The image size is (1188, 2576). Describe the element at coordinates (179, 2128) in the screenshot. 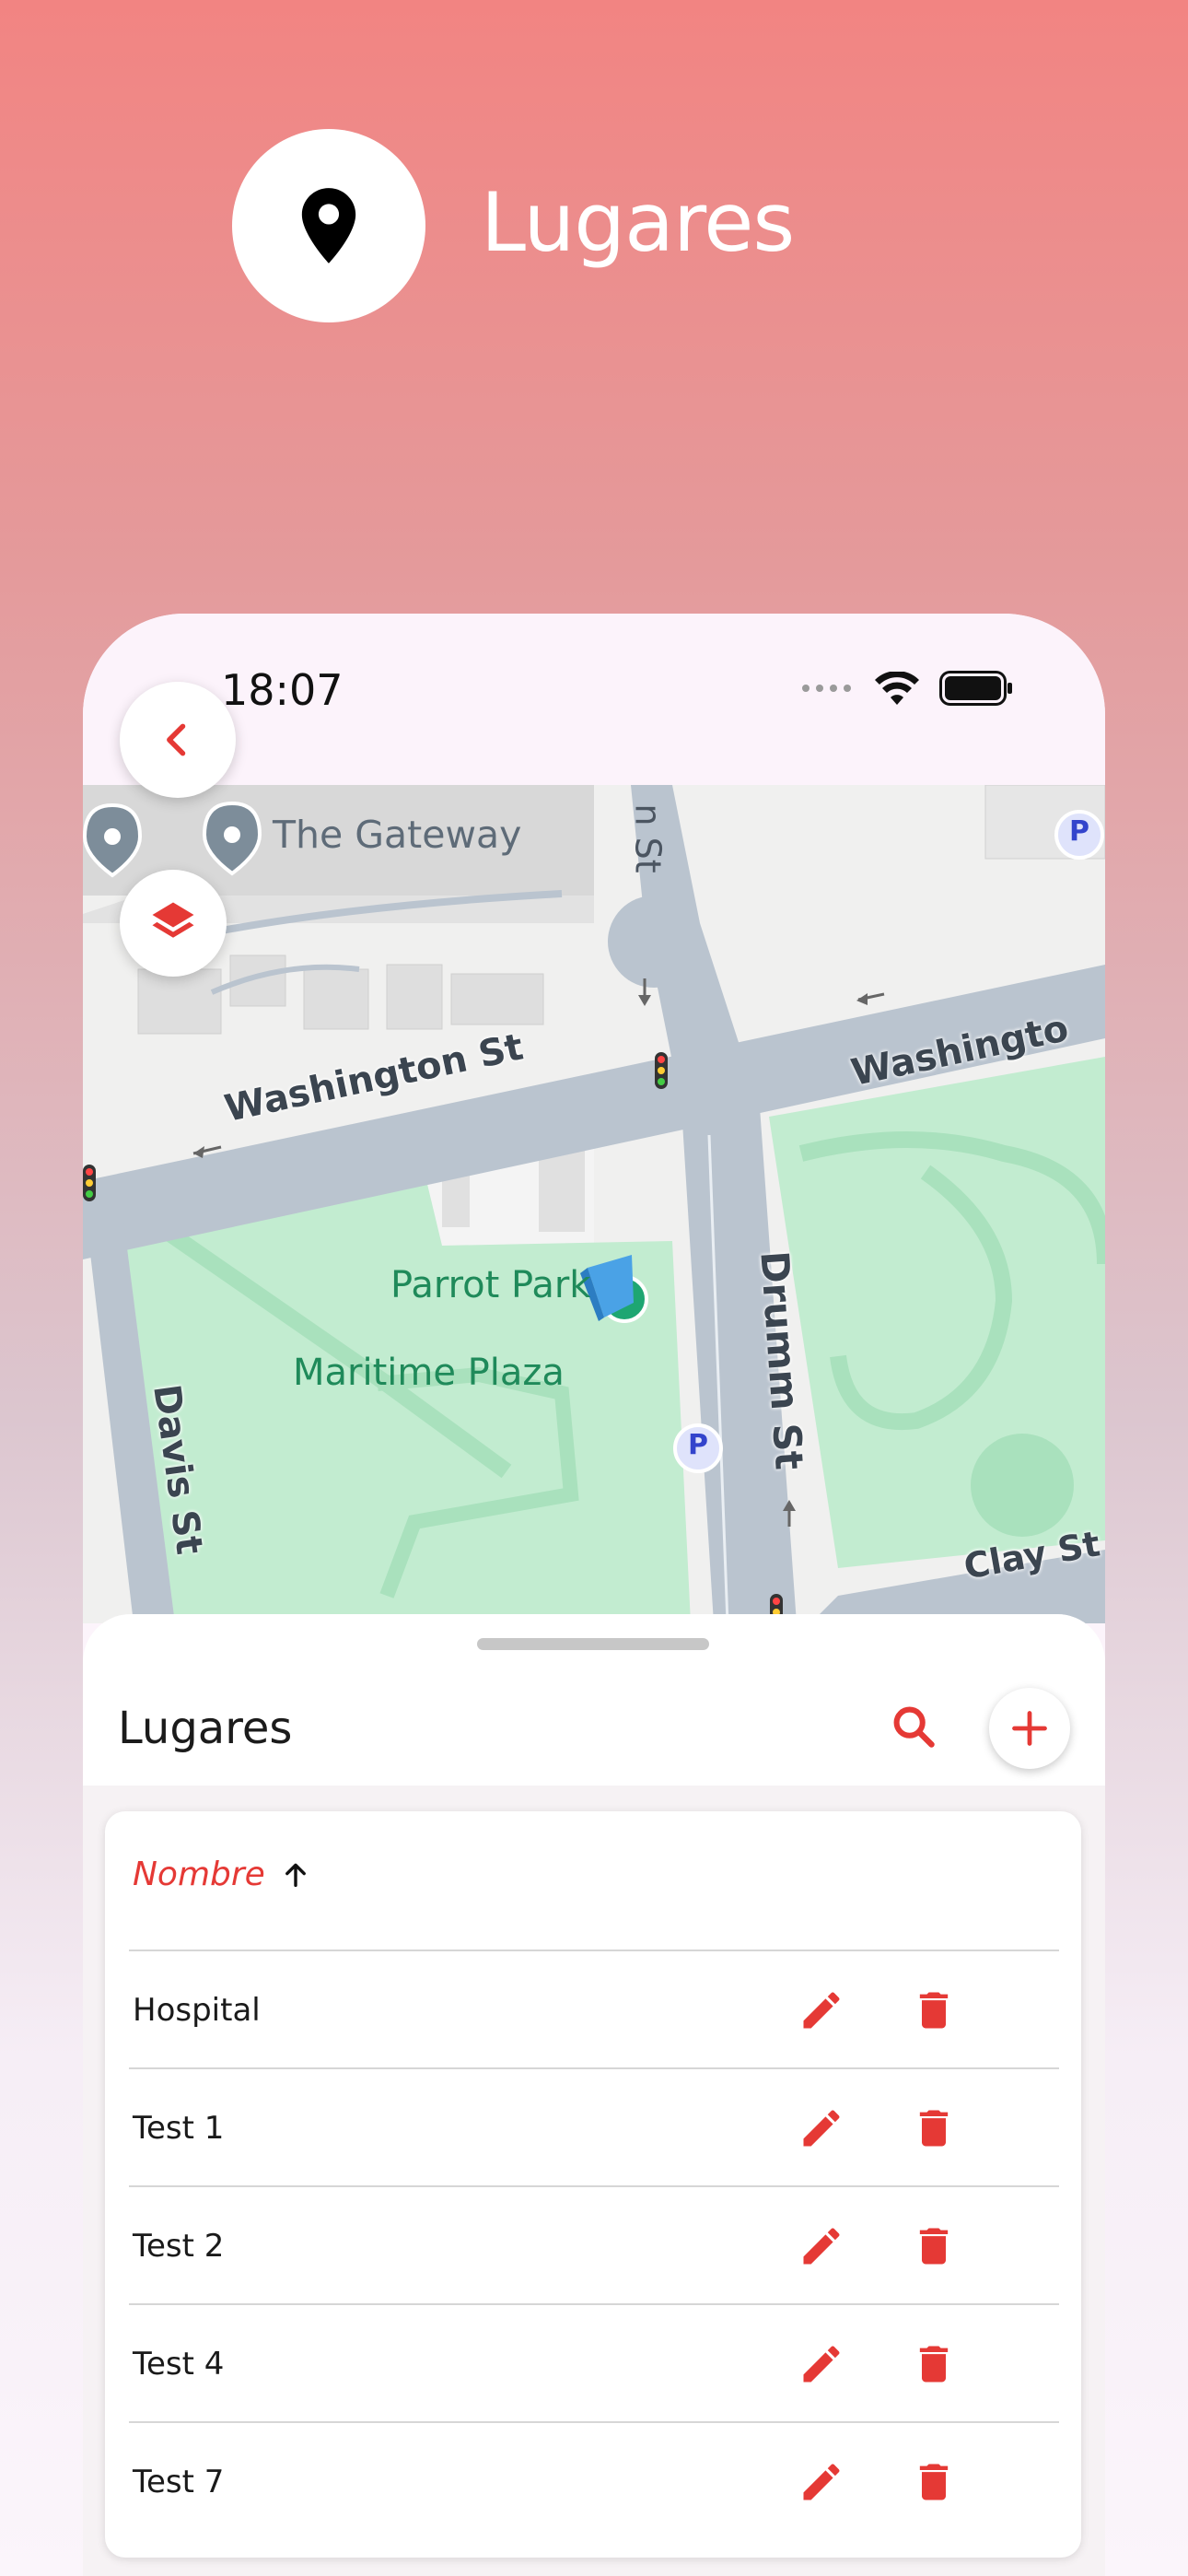

I see `row-name: Test 1` at that location.